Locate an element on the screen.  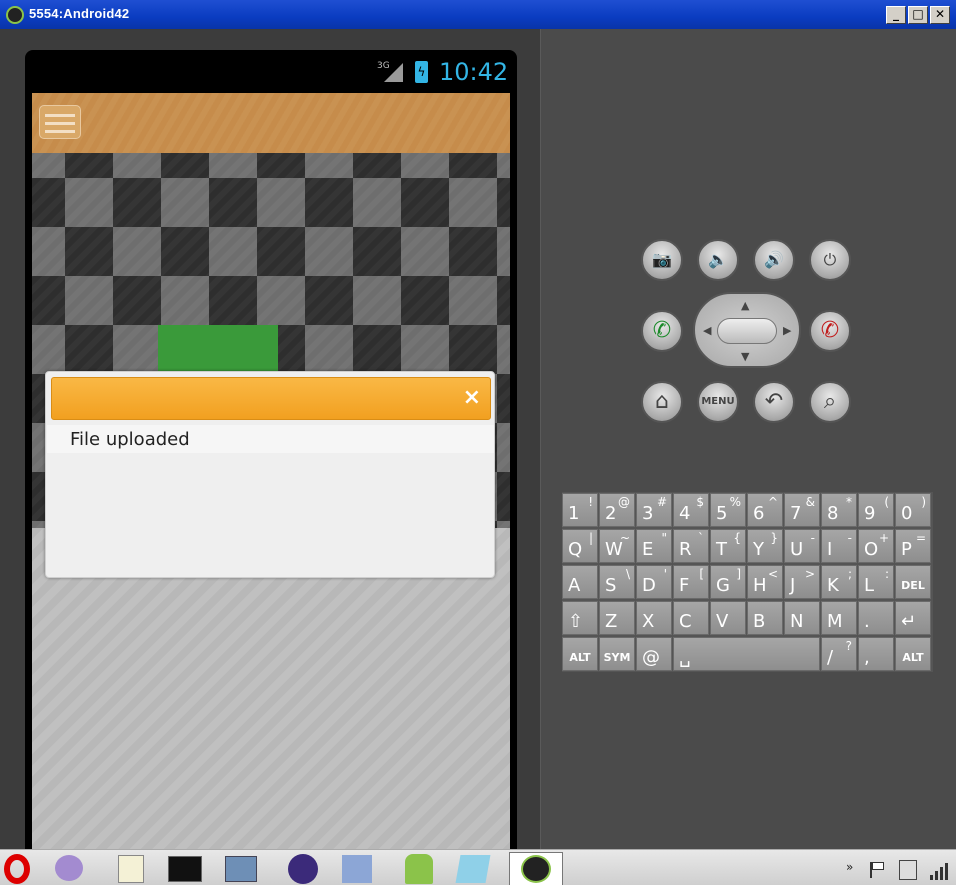
key-1: 1! is located at coordinates (580, 510).